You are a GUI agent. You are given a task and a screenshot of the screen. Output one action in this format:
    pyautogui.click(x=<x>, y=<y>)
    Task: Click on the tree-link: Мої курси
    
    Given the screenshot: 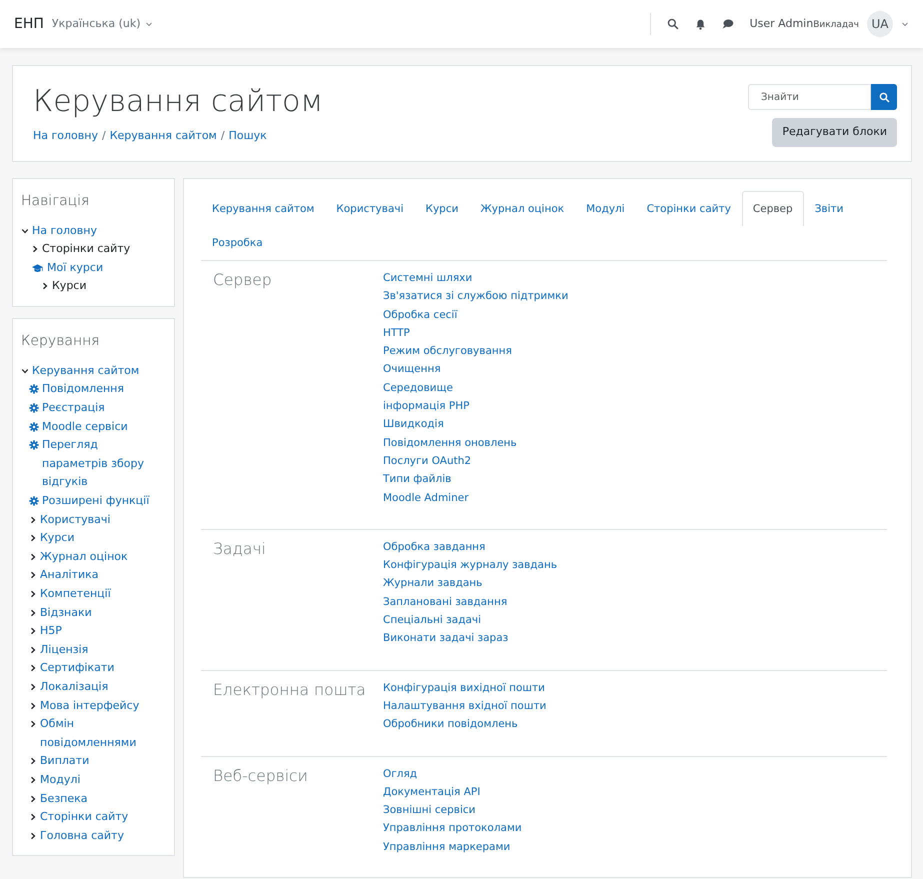 What is the action you would take?
    pyautogui.click(x=75, y=268)
    